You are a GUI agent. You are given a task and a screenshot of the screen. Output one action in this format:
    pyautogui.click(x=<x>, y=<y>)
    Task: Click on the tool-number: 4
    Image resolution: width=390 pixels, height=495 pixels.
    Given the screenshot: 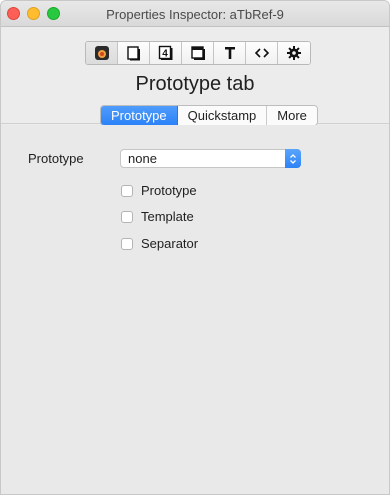 What is the action you would take?
    pyautogui.click(x=166, y=53)
    